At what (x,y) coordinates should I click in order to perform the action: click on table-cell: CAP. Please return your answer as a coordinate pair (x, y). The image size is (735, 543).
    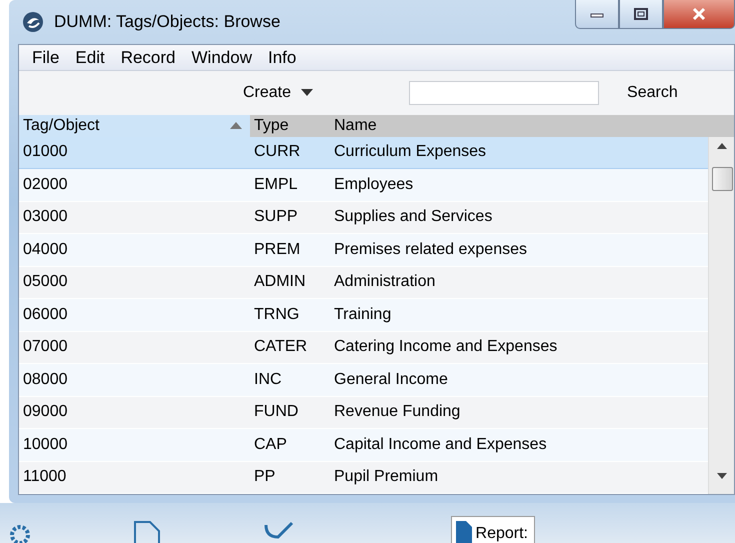
    Looking at the image, I should click on (290, 444).